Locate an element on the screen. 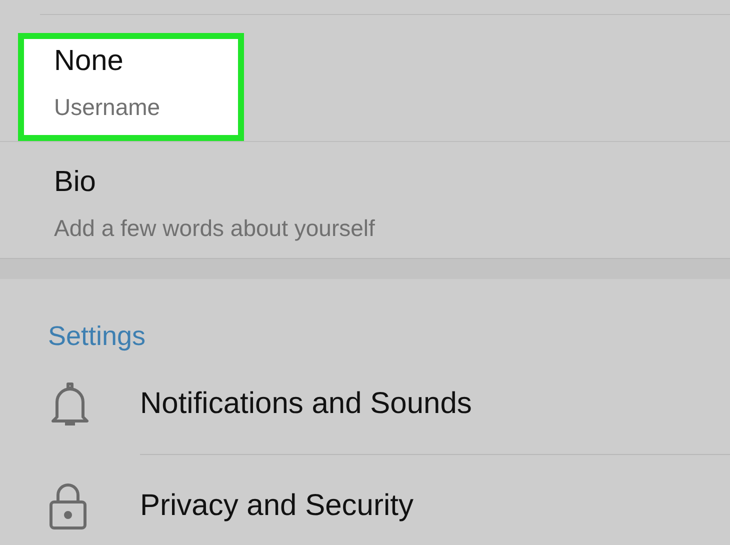  field-label: Add a few words about yourself is located at coordinates (215, 228).